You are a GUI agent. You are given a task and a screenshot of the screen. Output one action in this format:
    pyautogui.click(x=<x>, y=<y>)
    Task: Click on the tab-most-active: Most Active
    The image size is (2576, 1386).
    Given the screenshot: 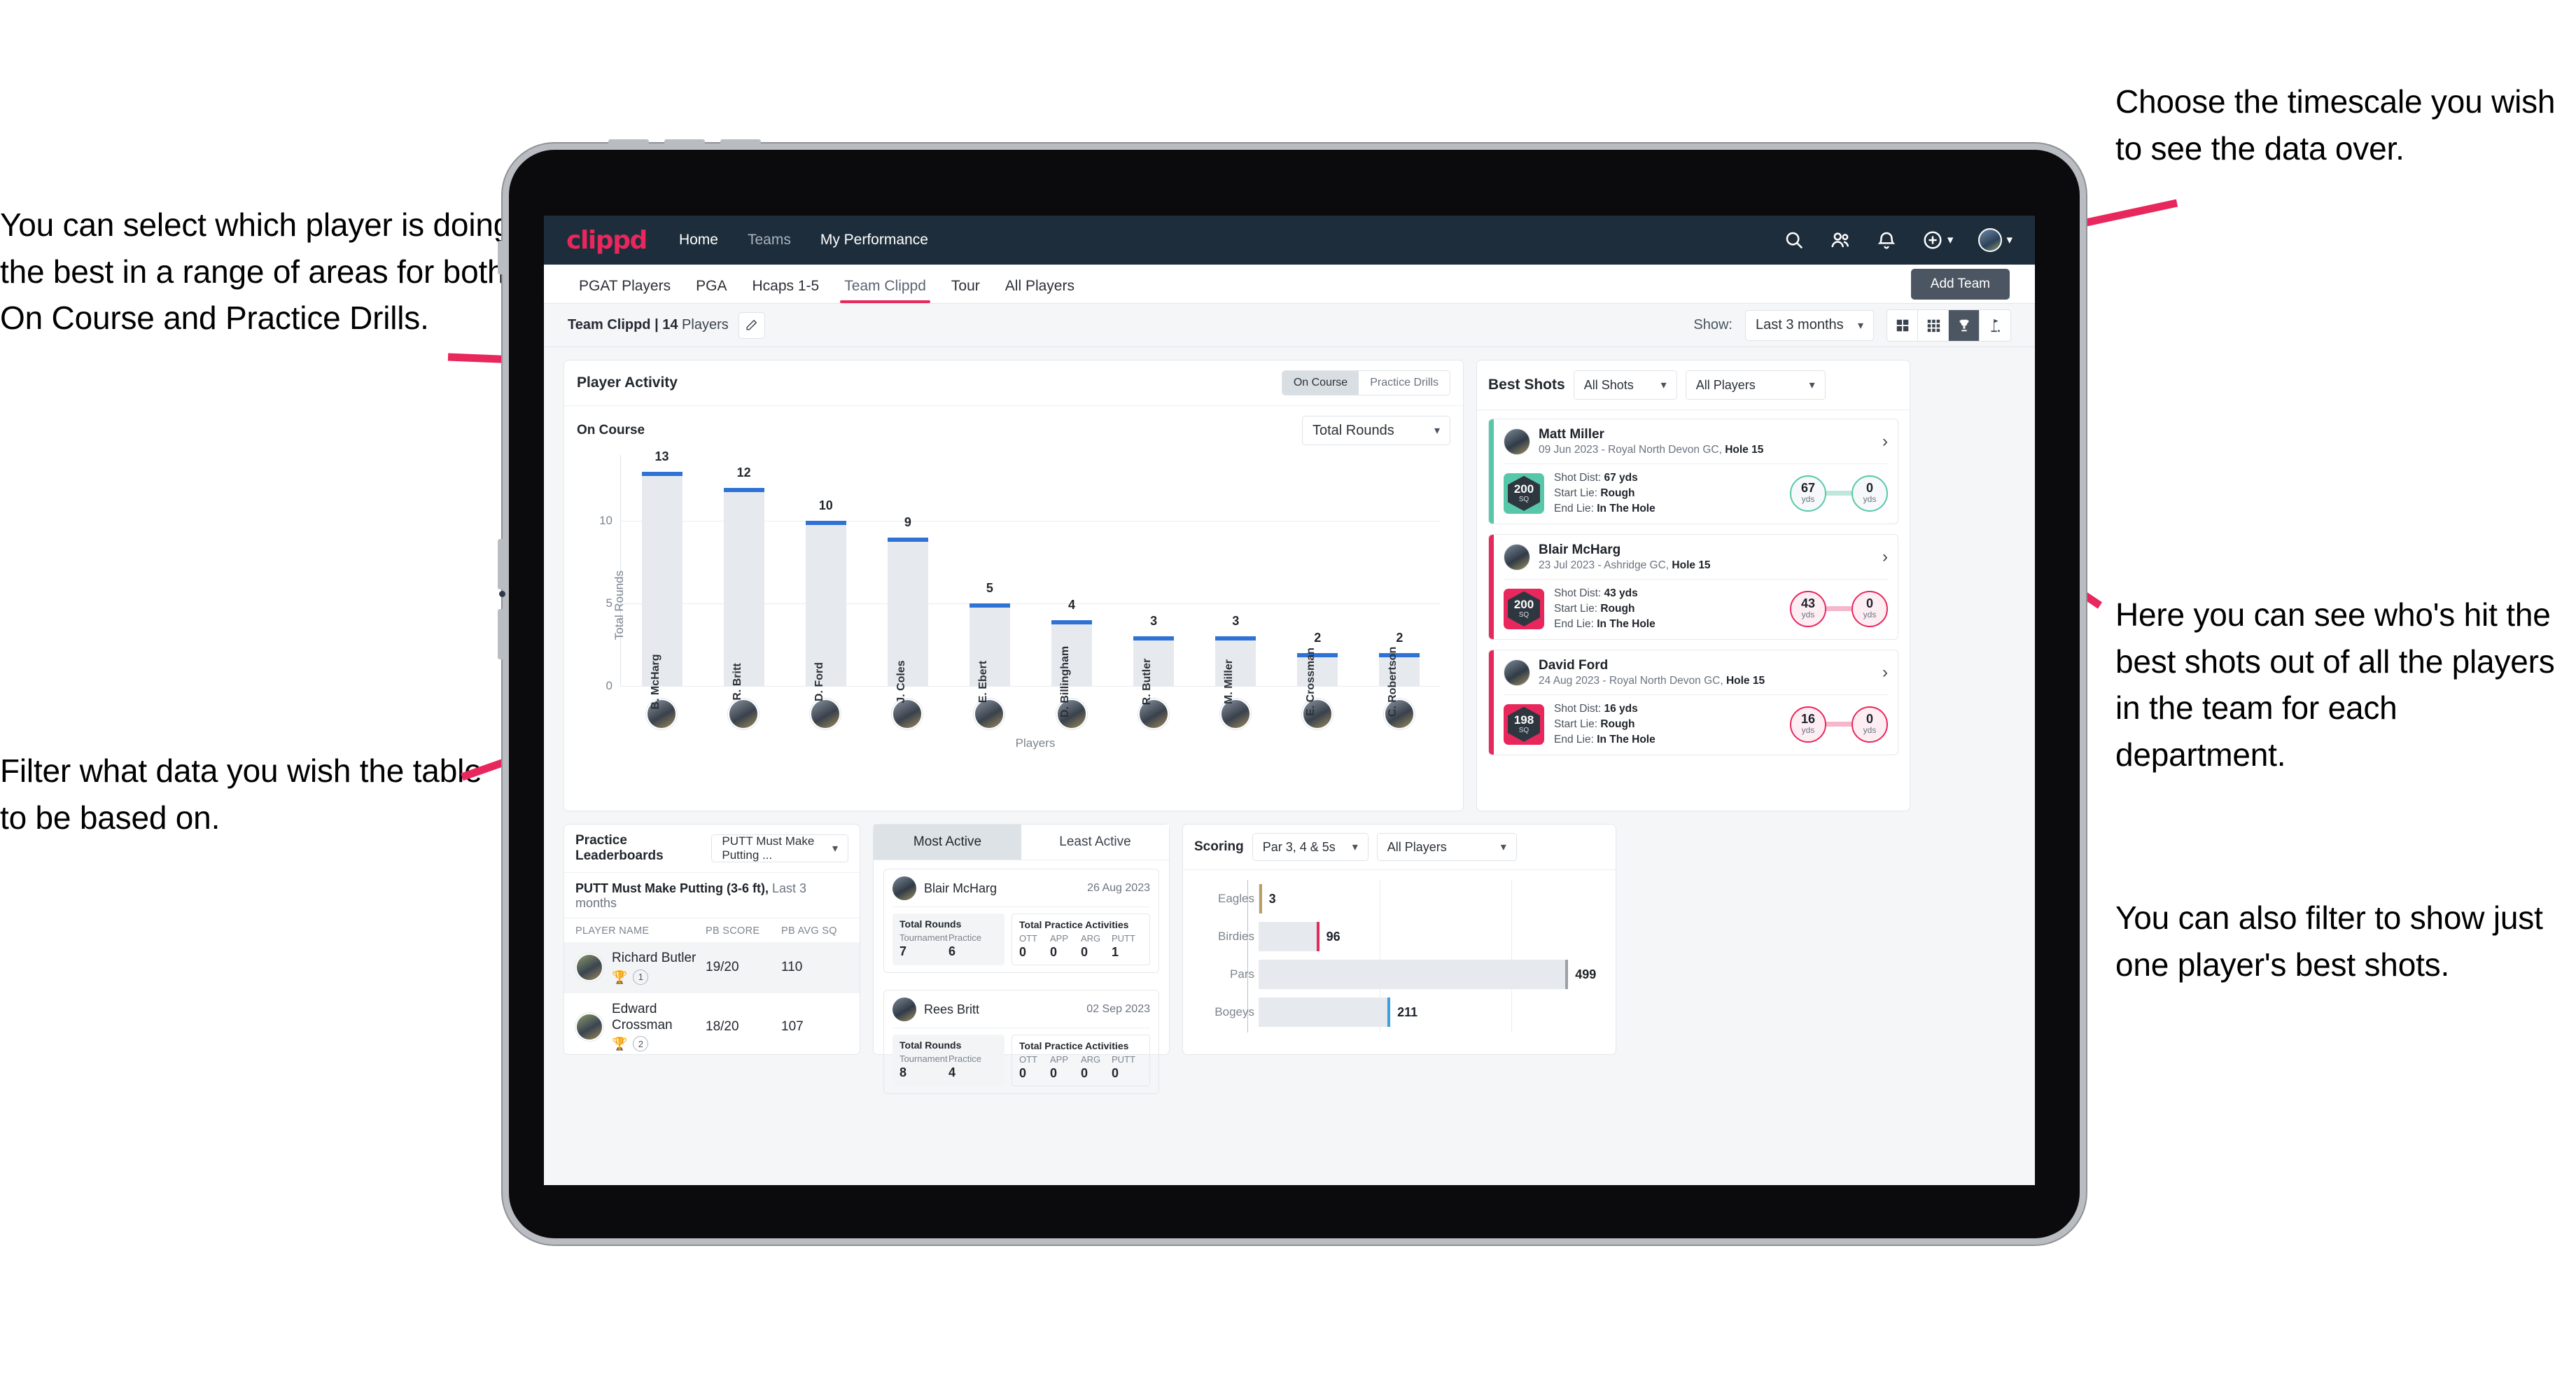 What is the action you would take?
    pyautogui.click(x=947, y=842)
    